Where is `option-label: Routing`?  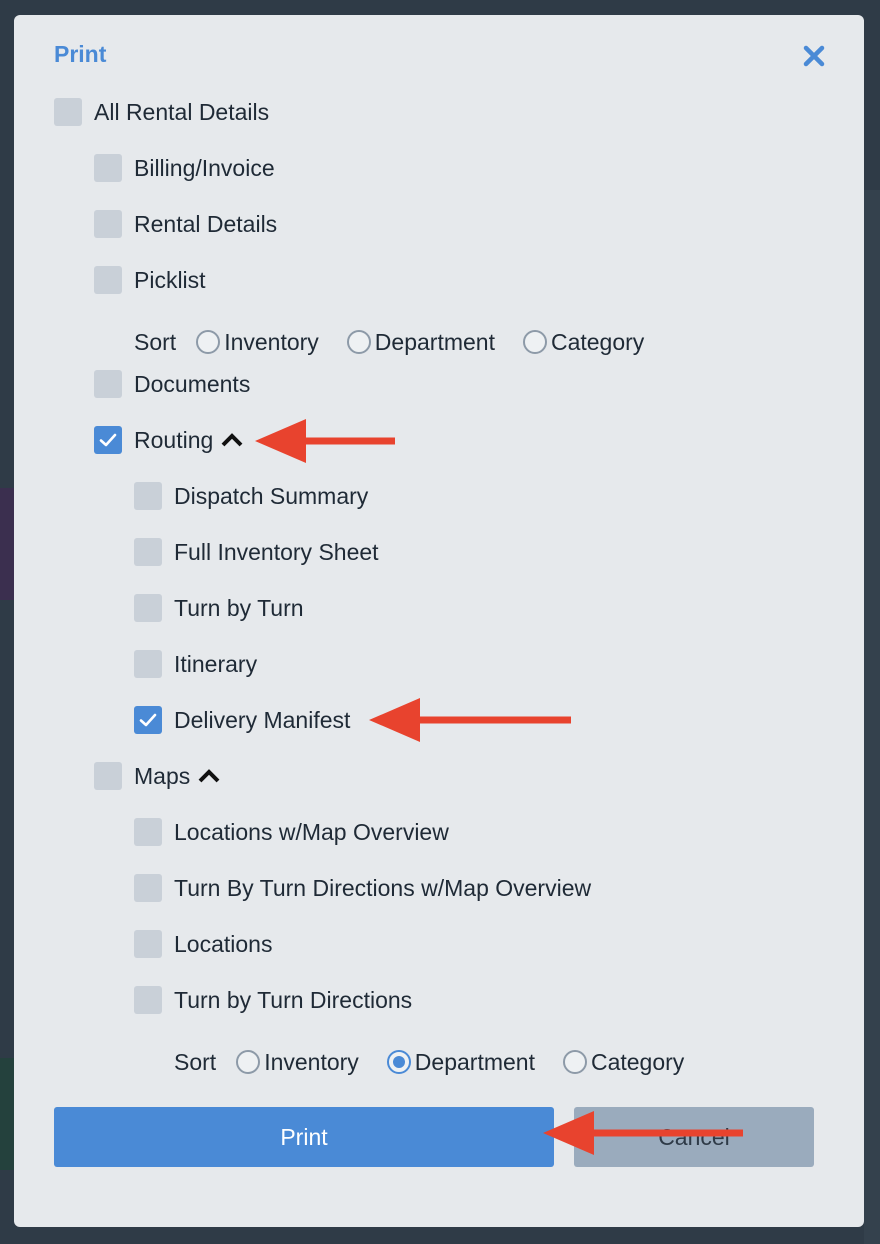 option-label: Routing is located at coordinates (174, 439).